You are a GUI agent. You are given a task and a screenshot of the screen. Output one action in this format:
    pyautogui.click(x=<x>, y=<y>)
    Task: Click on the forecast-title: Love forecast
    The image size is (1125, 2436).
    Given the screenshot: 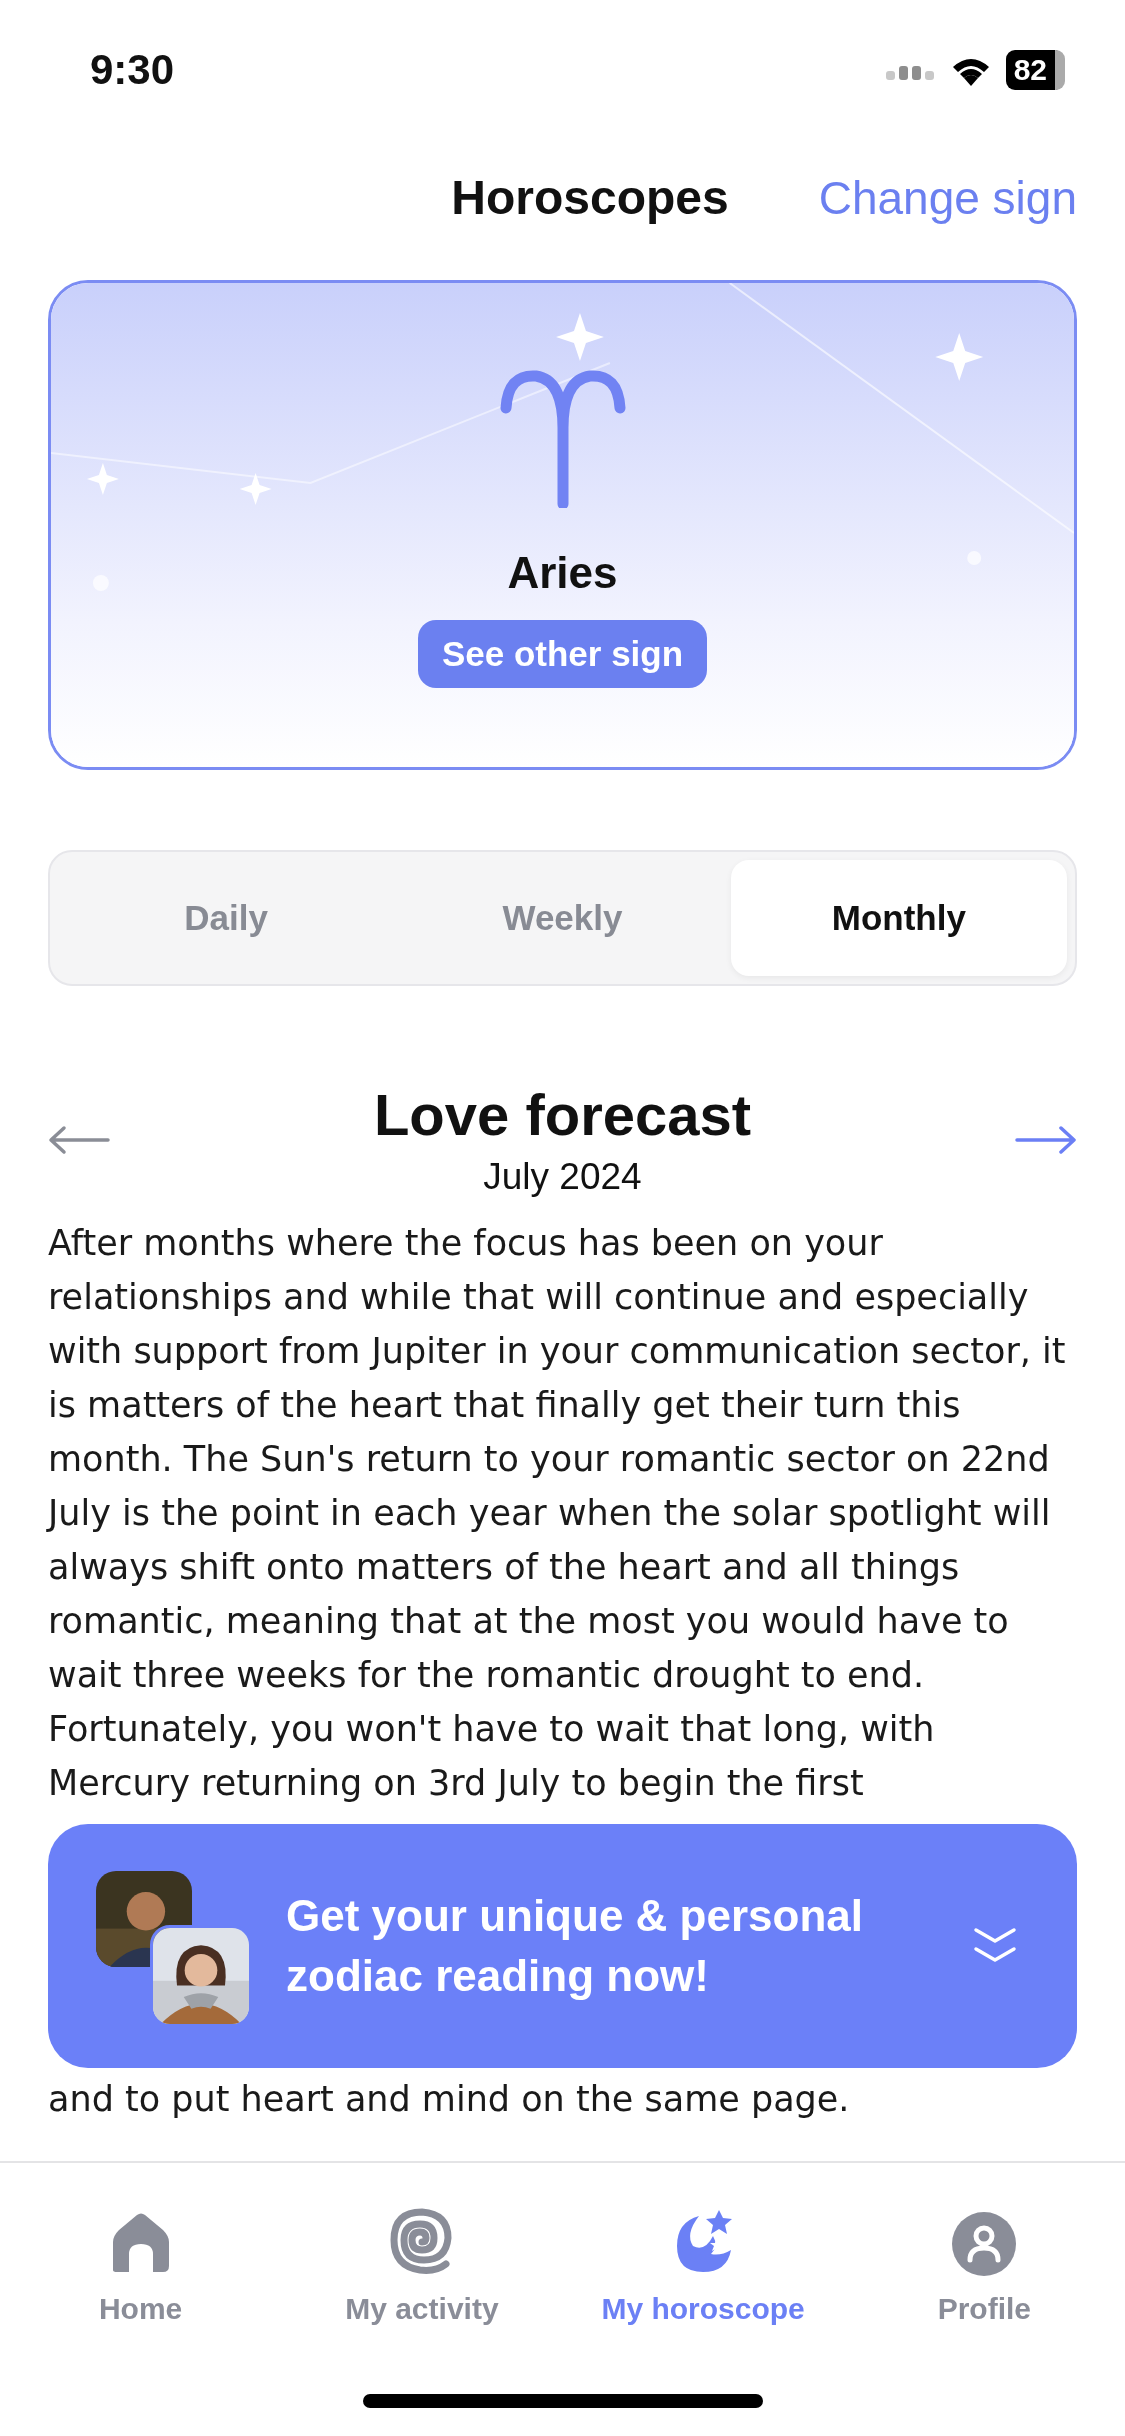 What is the action you would take?
    pyautogui.click(x=562, y=1114)
    